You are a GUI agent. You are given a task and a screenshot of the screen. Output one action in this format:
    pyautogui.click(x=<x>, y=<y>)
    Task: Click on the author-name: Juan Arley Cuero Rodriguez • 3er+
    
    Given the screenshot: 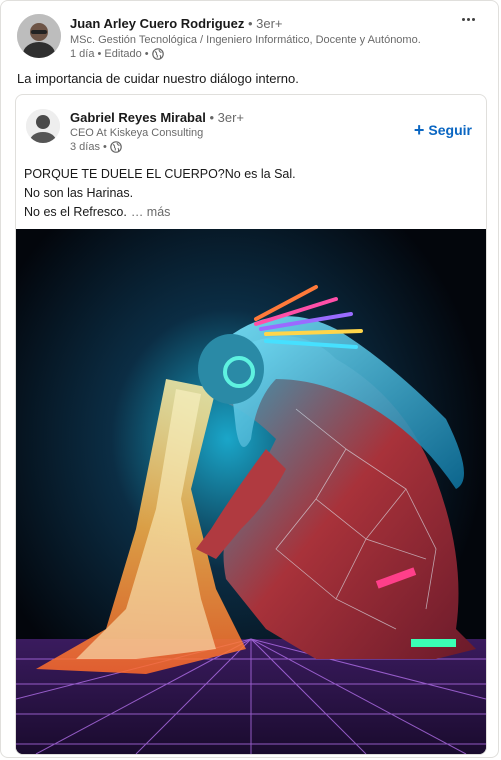 What is the action you would take?
    pyautogui.click(x=176, y=23)
    